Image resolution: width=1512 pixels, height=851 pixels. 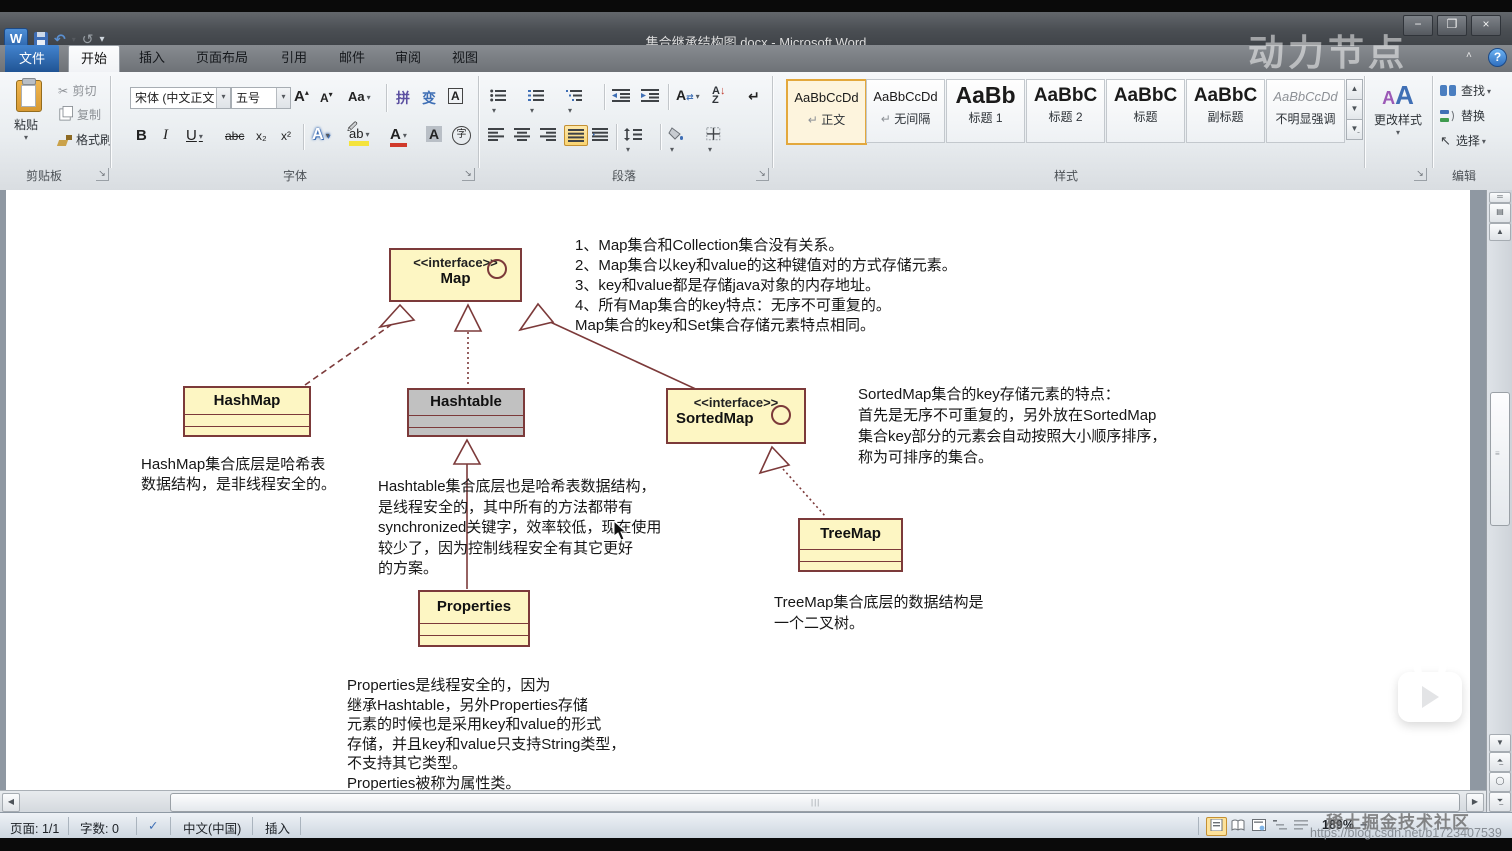 What do you see at coordinates (1354, 129) in the screenshot?
I see `styles-more-icon: ▼̱` at bounding box center [1354, 129].